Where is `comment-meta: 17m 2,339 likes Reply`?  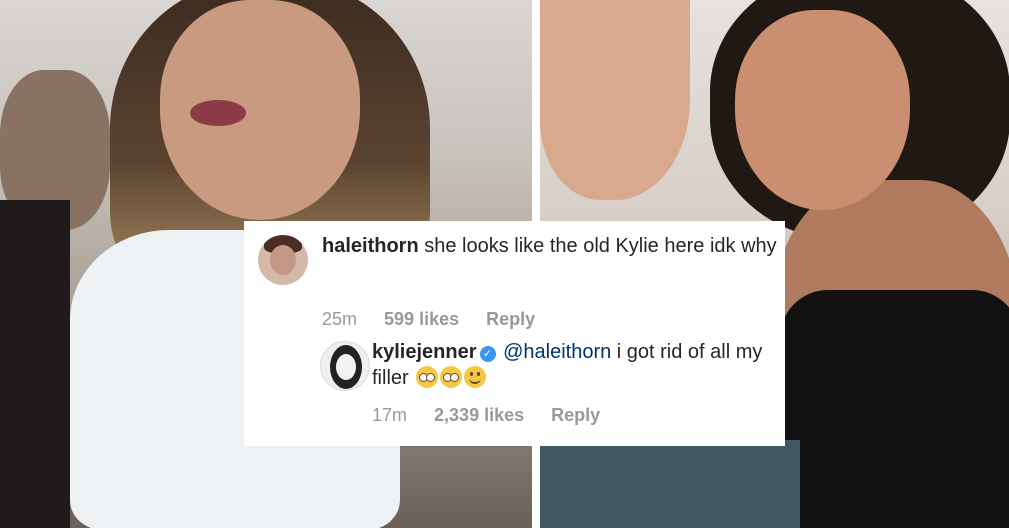
comment-meta: 17m 2,339 likes Reply is located at coordinates (497, 415).